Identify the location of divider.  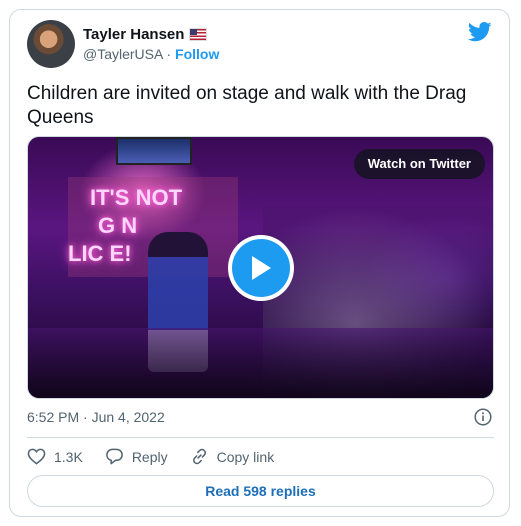
(260, 437).